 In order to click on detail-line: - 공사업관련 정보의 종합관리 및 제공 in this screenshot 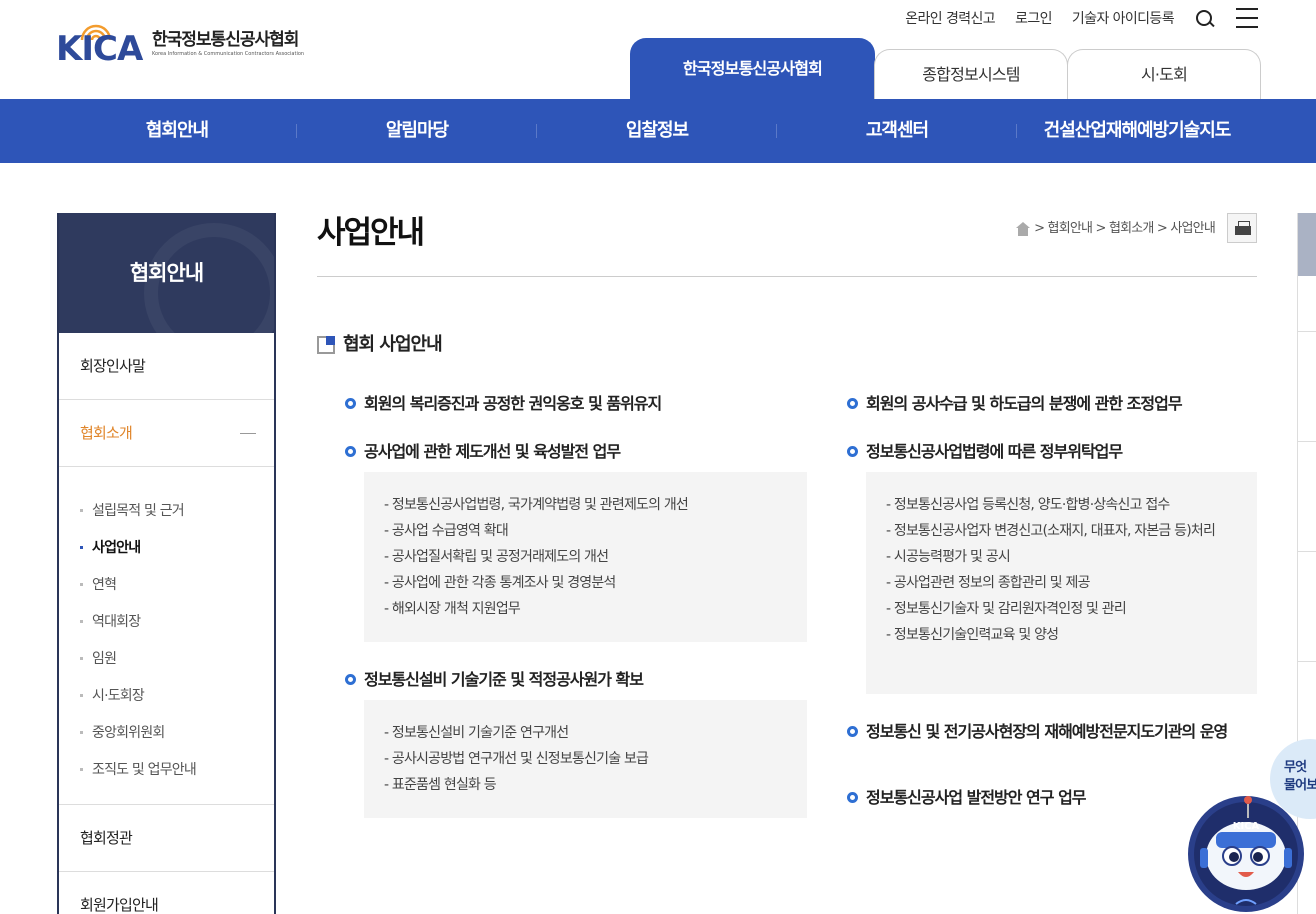, I will do `click(988, 583)`.